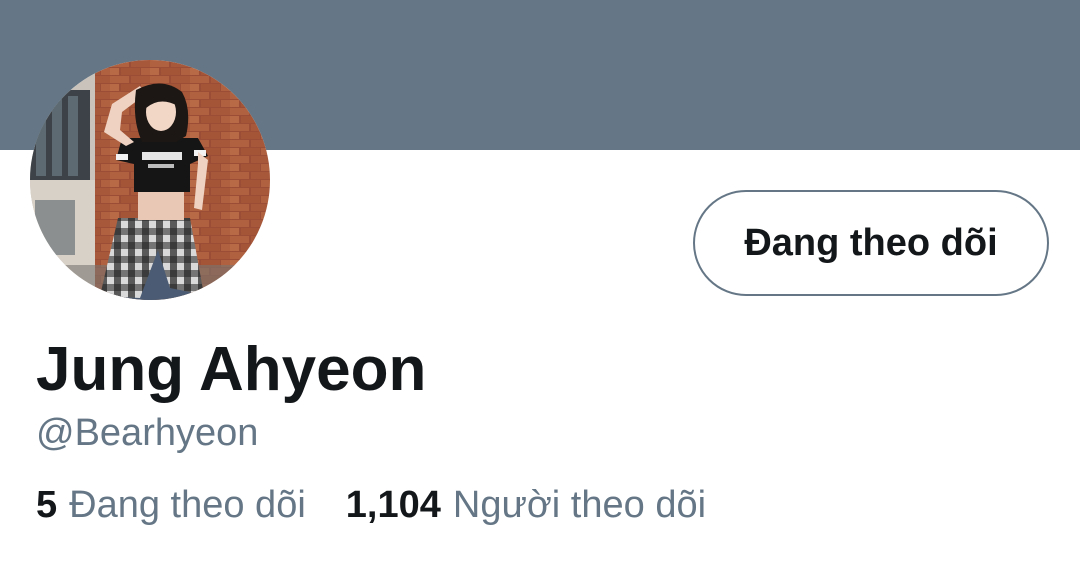 The height and width of the screenshot is (581, 1080). What do you see at coordinates (393, 505) in the screenshot?
I see `followers-count: 1,104` at bounding box center [393, 505].